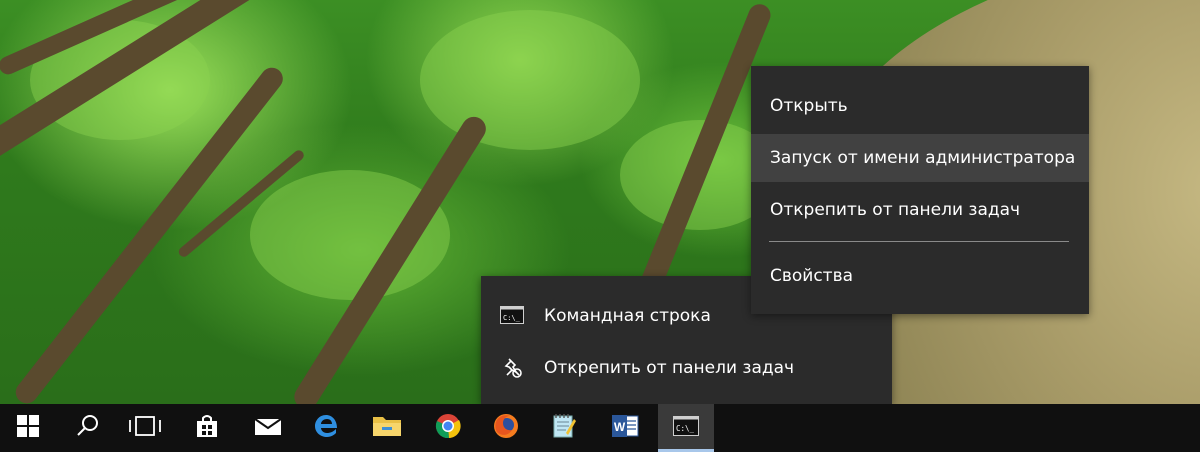 The height and width of the screenshot is (452, 1200). I want to click on store-bag-icon, so click(207, 428).